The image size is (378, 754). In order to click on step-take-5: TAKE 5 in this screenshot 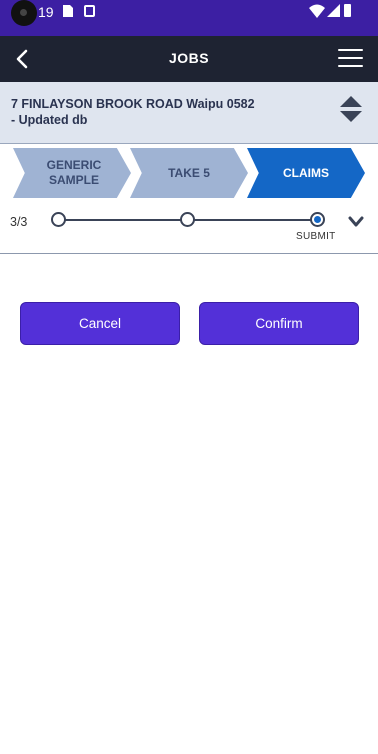, I will do `click(189, 173)`.